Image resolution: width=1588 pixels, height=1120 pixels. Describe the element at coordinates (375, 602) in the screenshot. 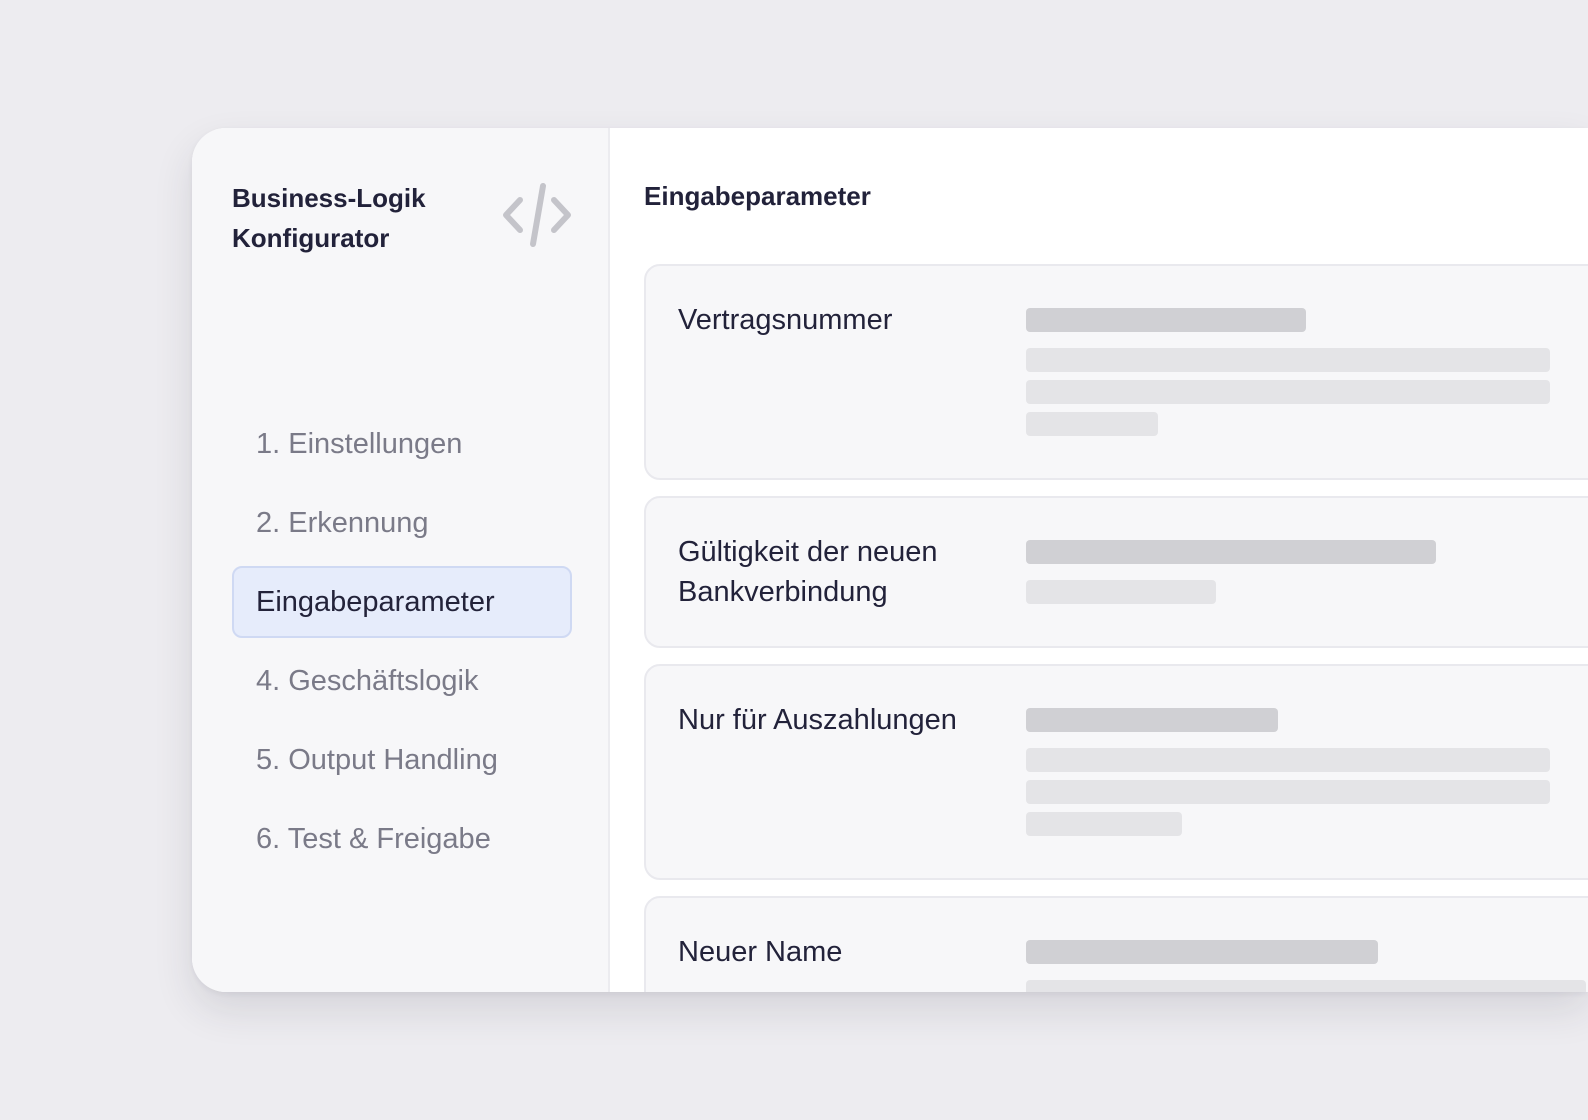

I see `nav-item-label: Eingabeparameter` at that location.